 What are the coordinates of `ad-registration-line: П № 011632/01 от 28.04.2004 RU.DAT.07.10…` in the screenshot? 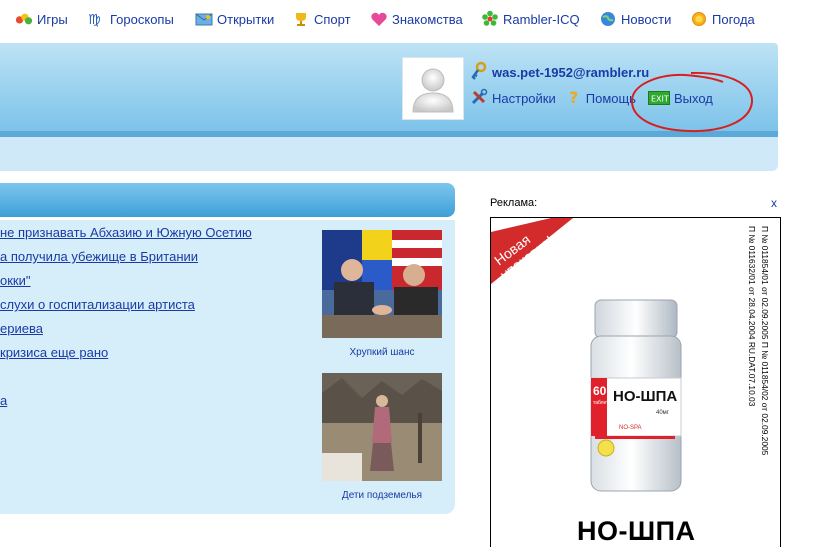 It's located at (752, 316).